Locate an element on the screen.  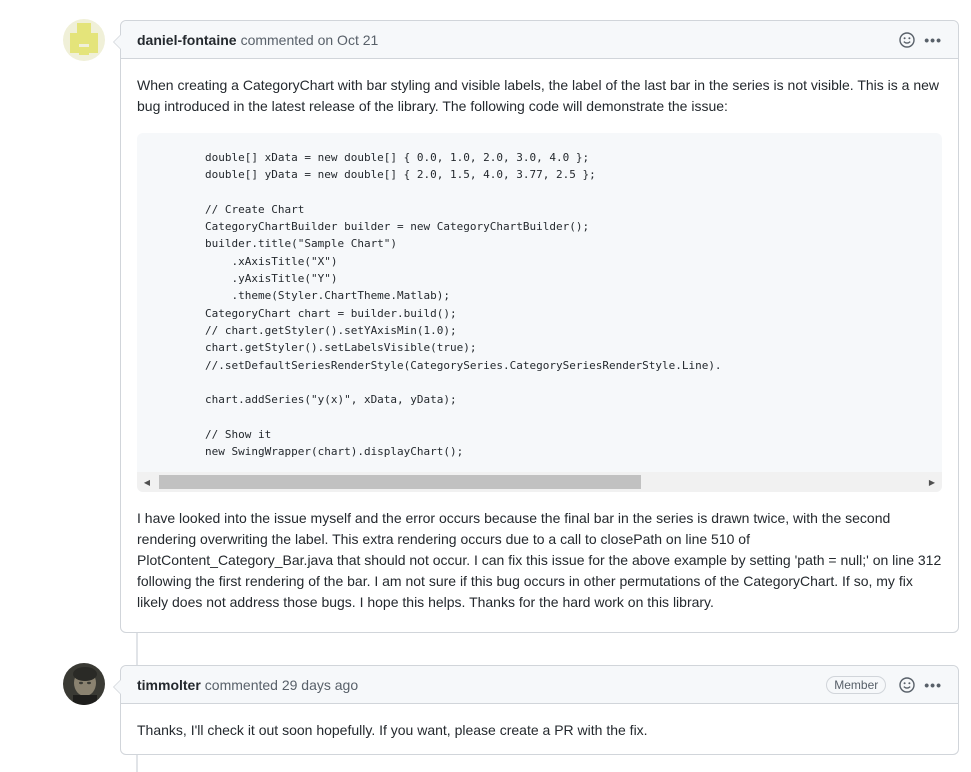
comment-header: daniel-fontaine commented on Oct 21 ••• is located at coordinates (539, 40).